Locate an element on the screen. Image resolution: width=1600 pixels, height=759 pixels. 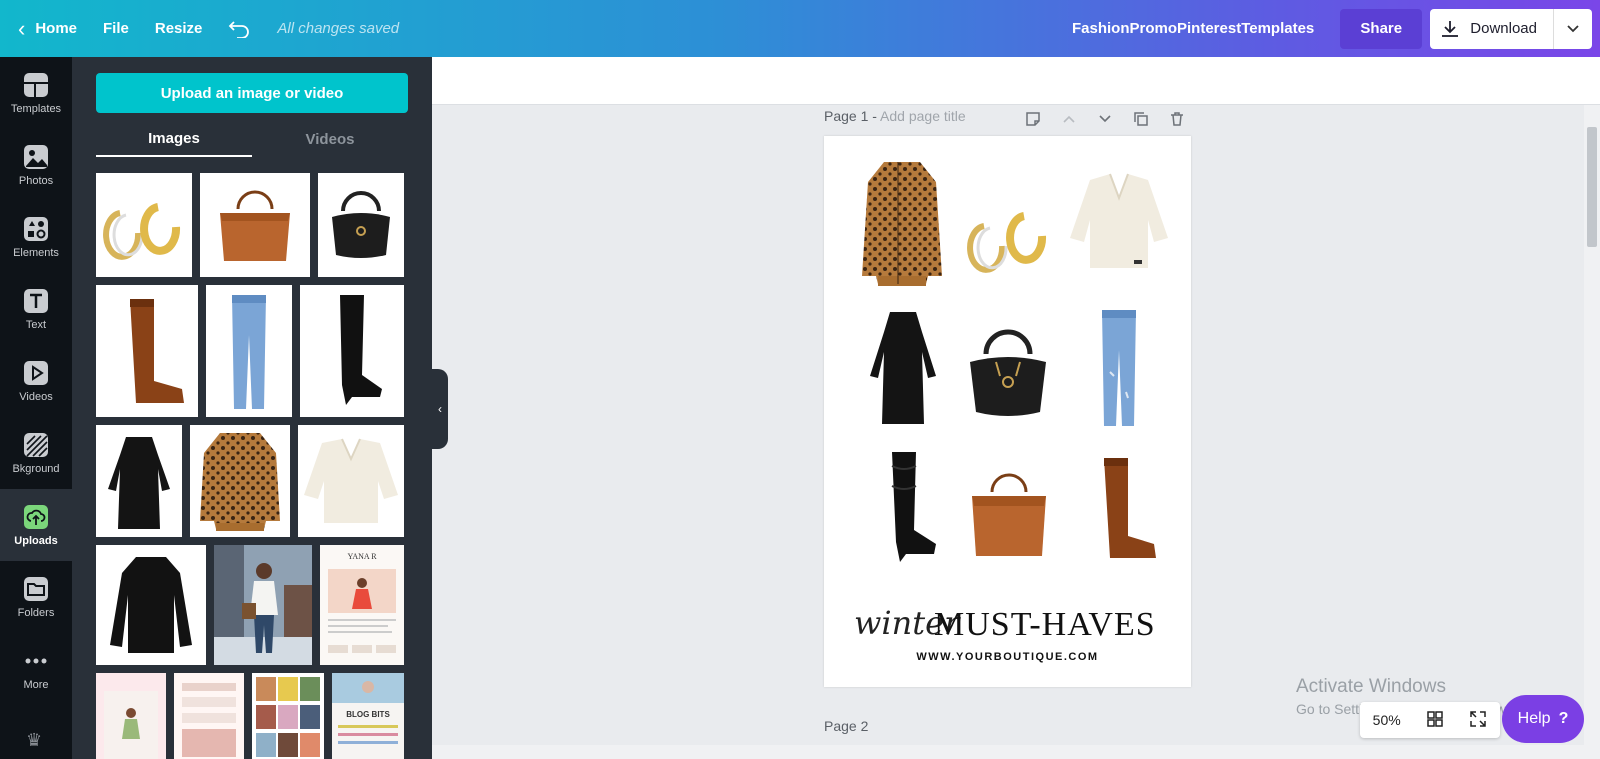
delete-page-button is located at coordinates (1177, 119).